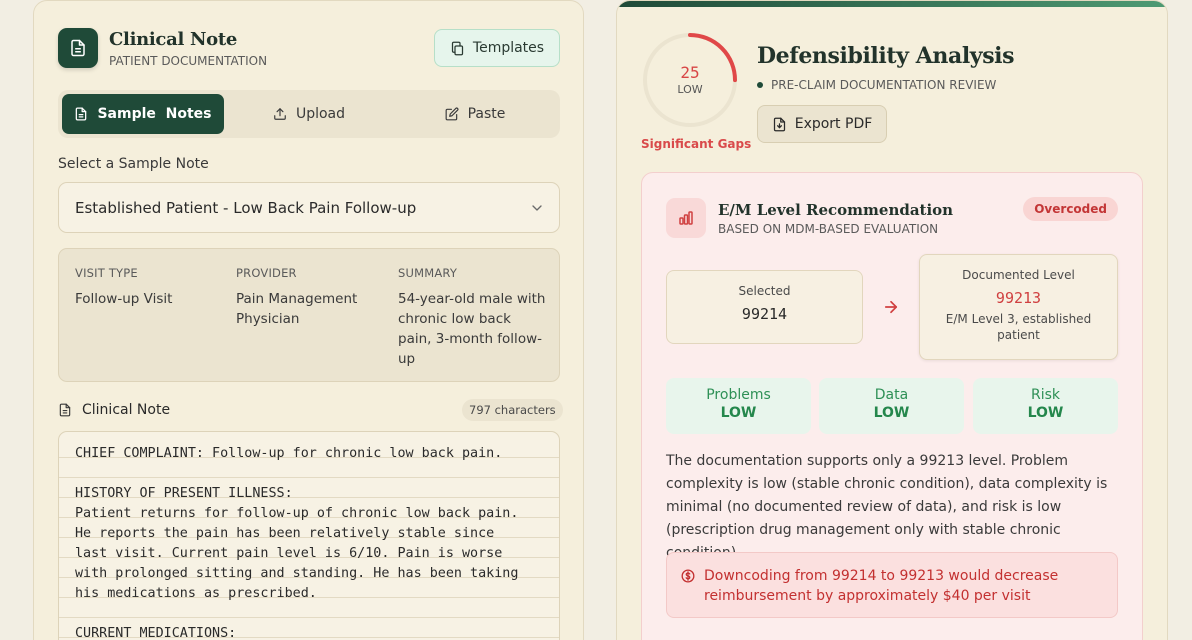 This screenshot has width=1192, height=640. I want to click on metric-problems: Problems LOW, so click(738, 406).